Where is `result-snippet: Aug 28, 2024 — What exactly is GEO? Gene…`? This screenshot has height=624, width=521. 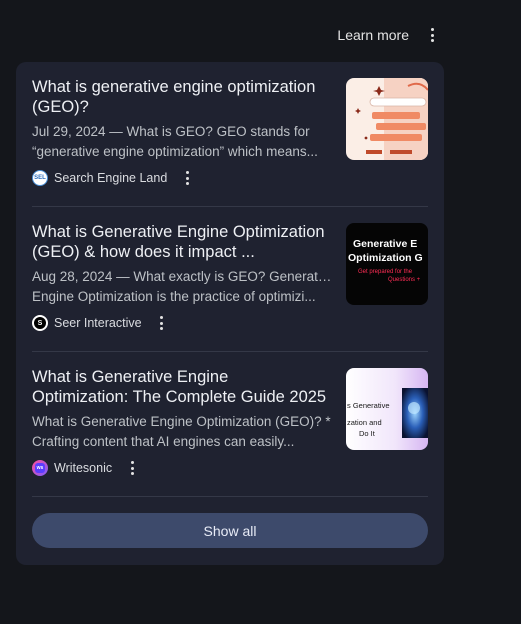 result-snippet: Aug 28, 2024 — What exactly is GEO? Gene… is located at coordinates (182, 287).